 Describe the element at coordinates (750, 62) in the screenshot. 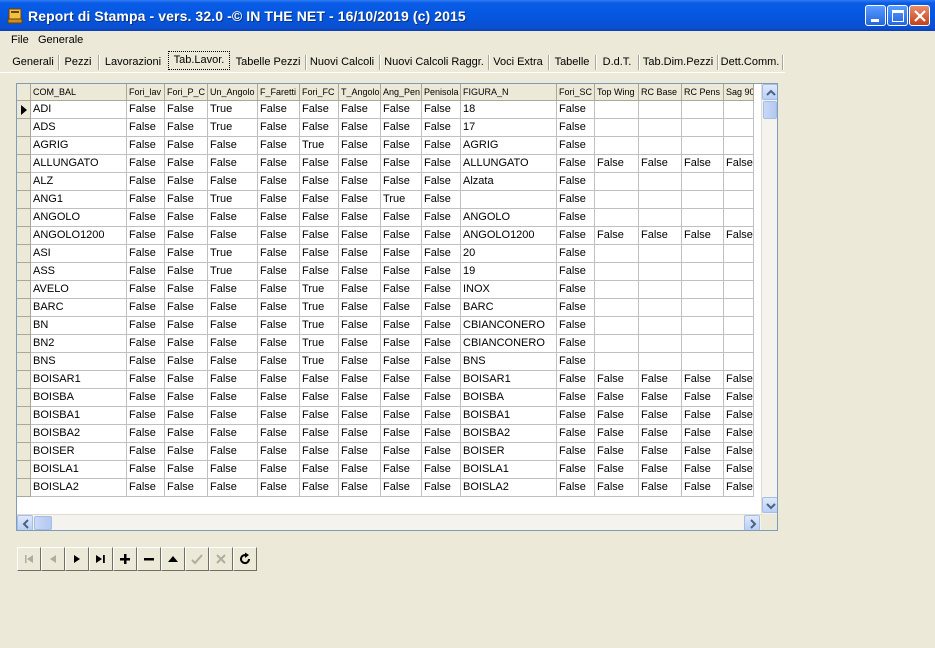

I see `tab-dett-comm: Dett.Comm.` at that location.